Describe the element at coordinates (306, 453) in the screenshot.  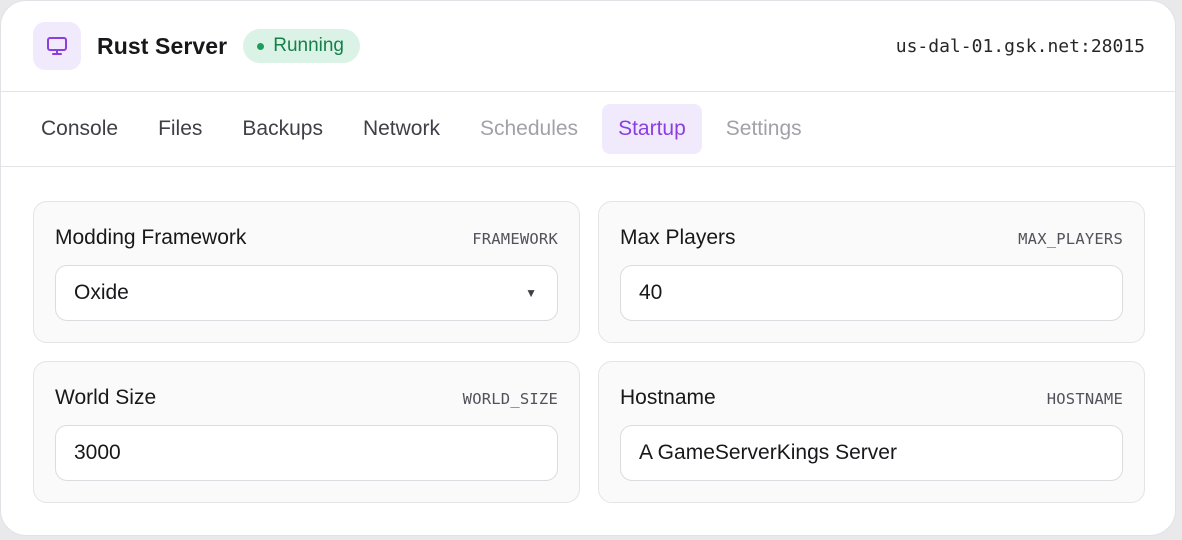
I see `world-size-input: 3000` at that location.